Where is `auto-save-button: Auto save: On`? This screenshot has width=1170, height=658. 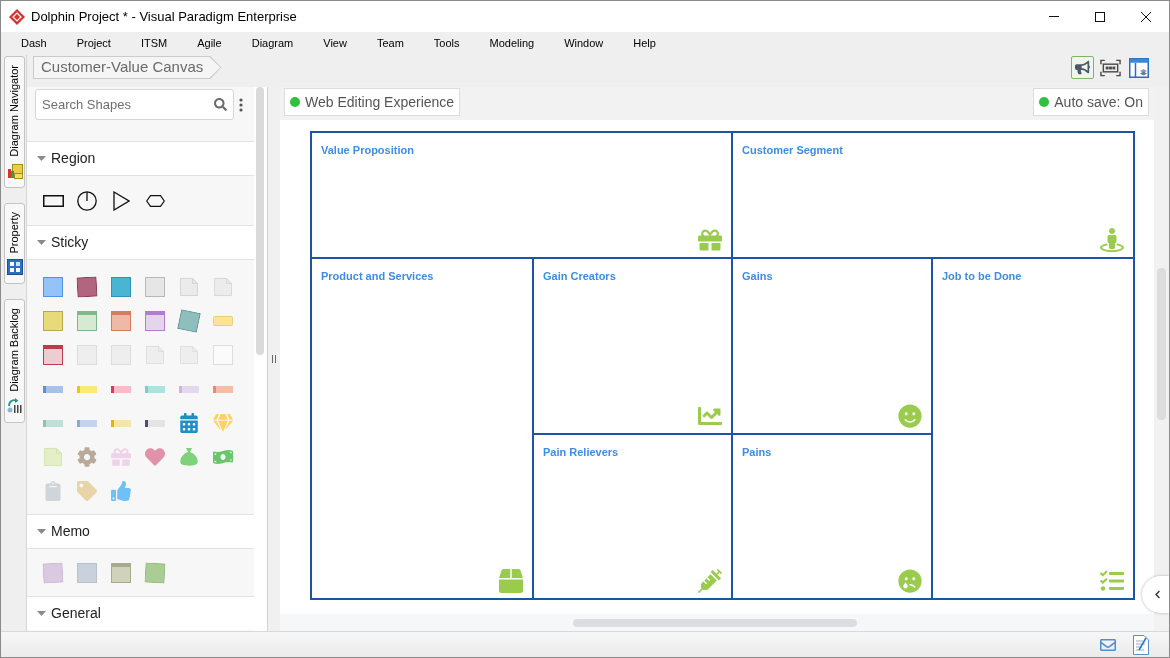
auto-save-button: Auto save: On is located at coordinates (1091, 102).